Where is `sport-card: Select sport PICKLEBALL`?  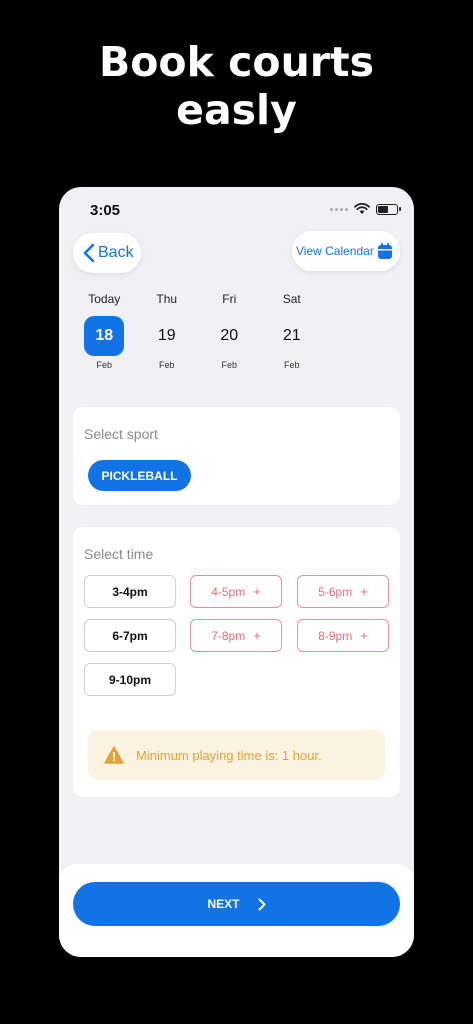 sport-card: Select sport PICKLEBALL is located at coordinates (236, 456).